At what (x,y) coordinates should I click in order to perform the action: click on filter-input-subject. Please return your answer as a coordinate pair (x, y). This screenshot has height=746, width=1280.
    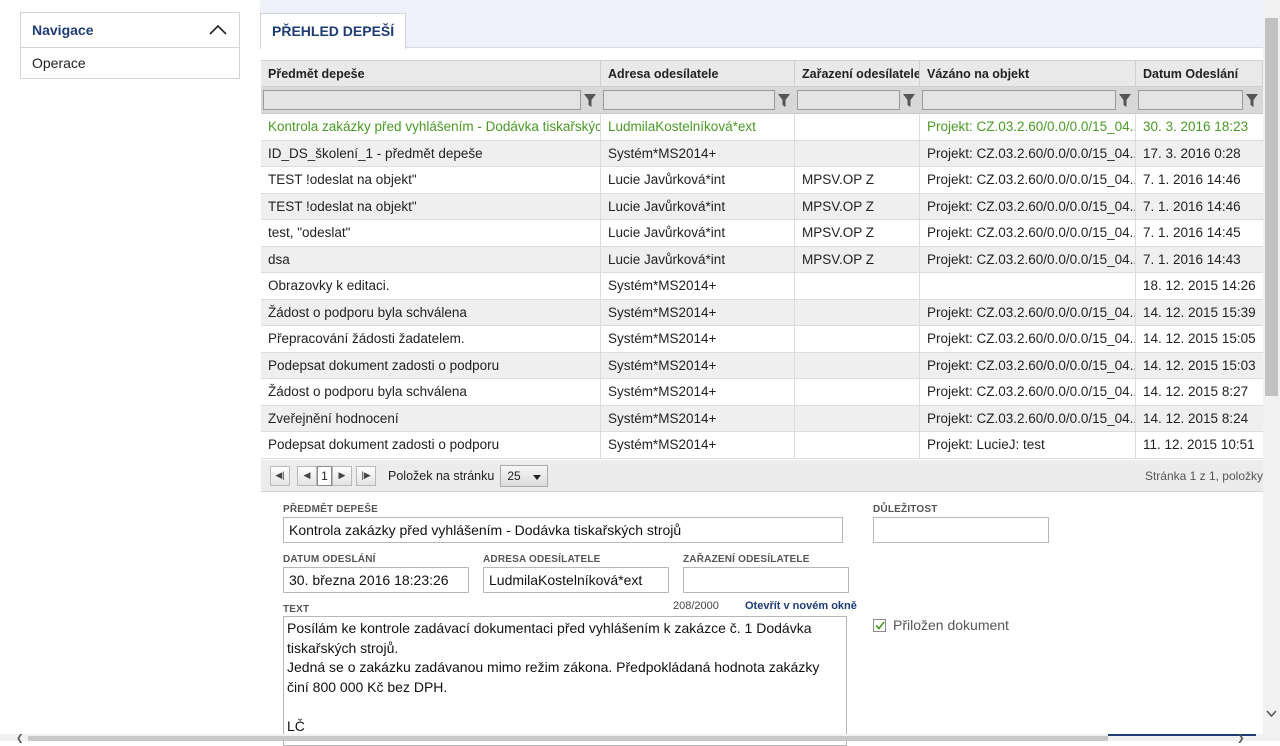
    Looking at the image, I should click on (422, 100).